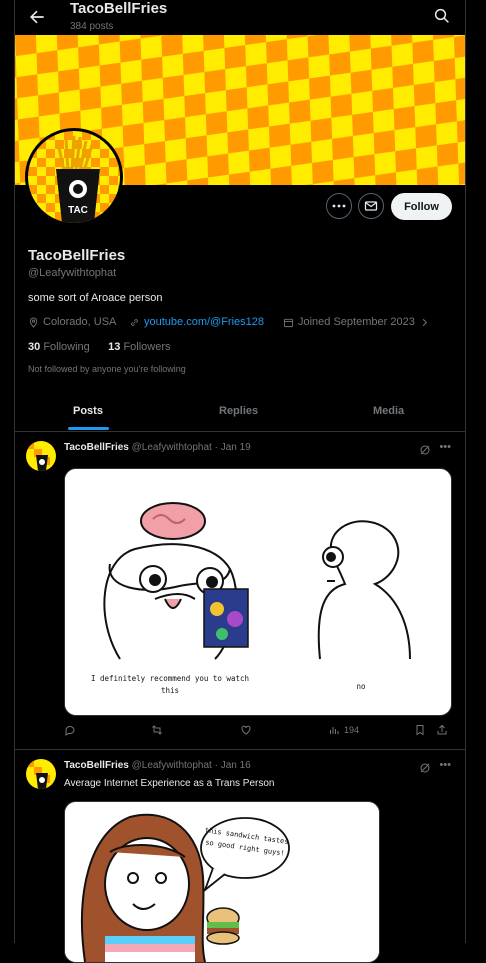 The image size is (486, 963). Describe the element at coordinates (424, 322) in the screenshot. I see `chevron-right-icon` at that location.